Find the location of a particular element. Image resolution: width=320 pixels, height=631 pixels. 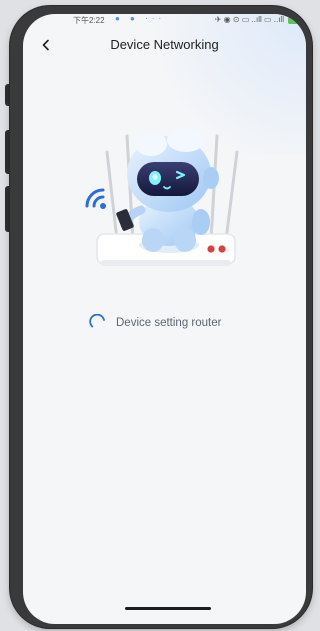

status-notification-dots: ● ● ··· is located at coordinates (140, 18).